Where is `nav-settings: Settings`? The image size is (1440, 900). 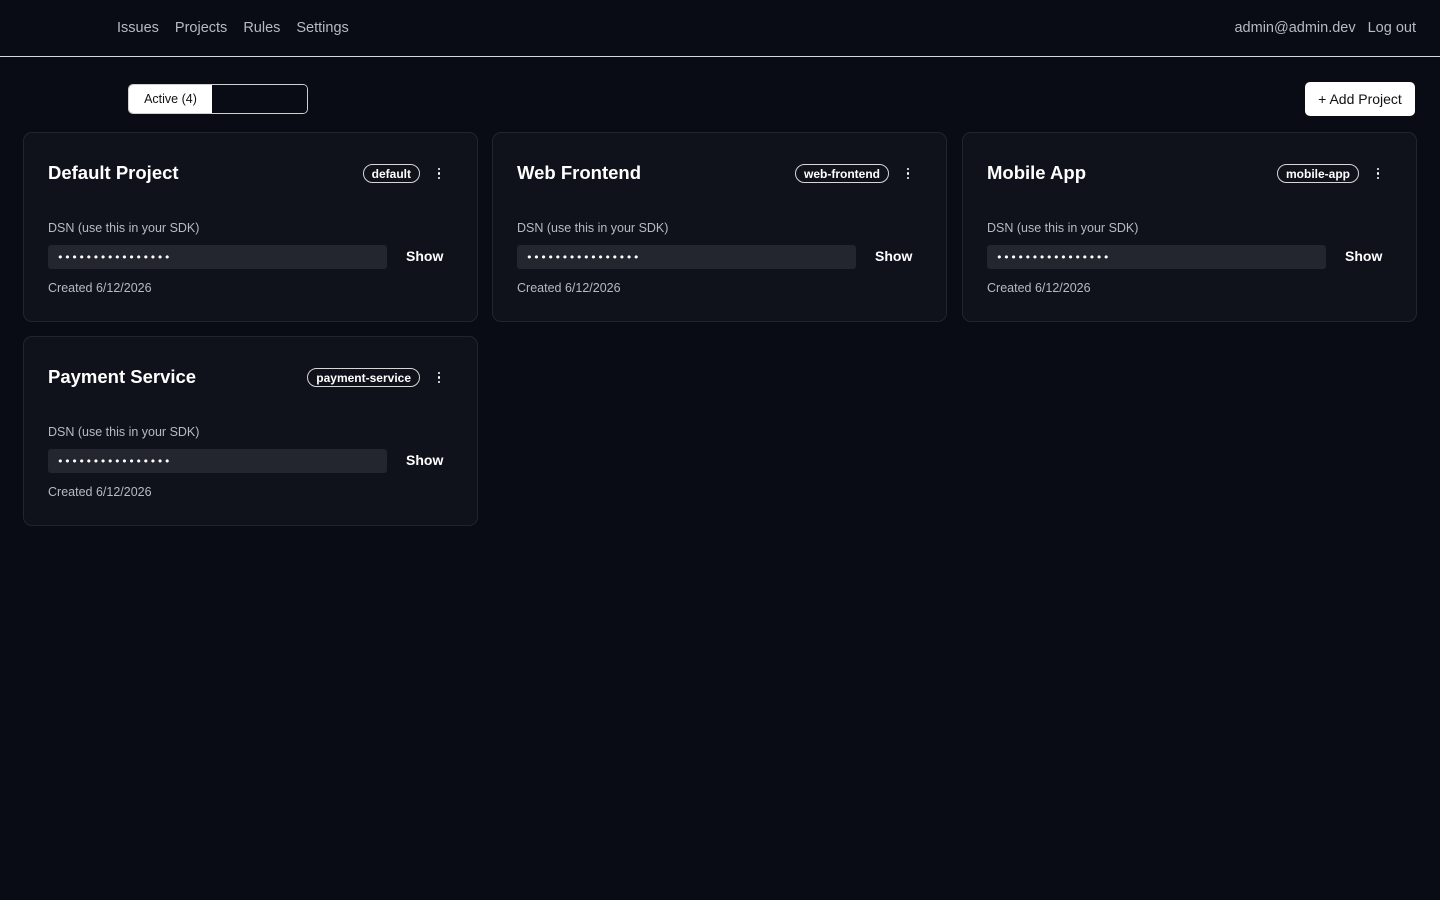
nav-settings: Settings is located at coordinates (322, 28).